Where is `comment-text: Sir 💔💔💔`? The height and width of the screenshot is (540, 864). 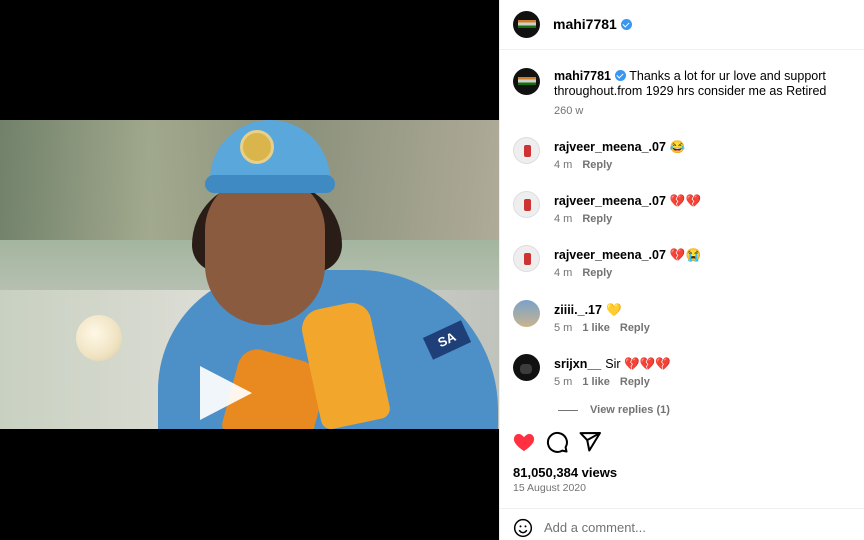
comment-text: Sir 💔💔💔 is located at coordinates (638, 364).